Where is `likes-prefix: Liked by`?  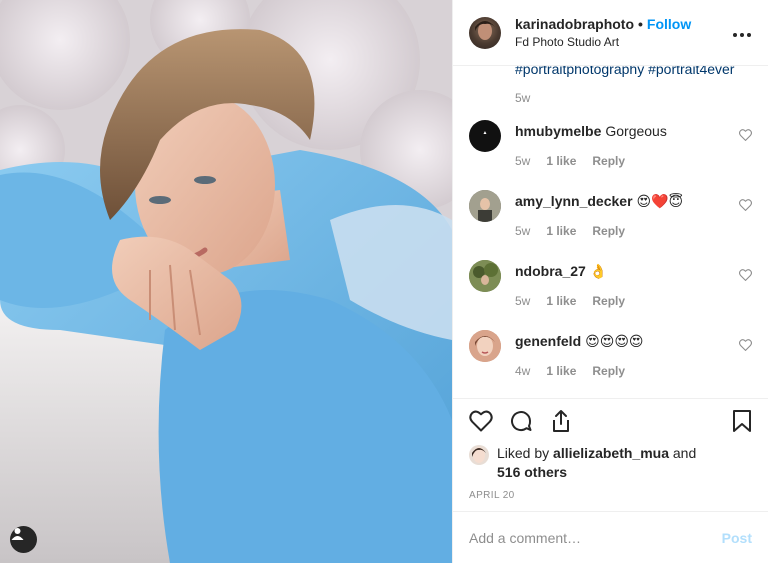 likes-prefix: Liked by is located at coordinates (525, 453).